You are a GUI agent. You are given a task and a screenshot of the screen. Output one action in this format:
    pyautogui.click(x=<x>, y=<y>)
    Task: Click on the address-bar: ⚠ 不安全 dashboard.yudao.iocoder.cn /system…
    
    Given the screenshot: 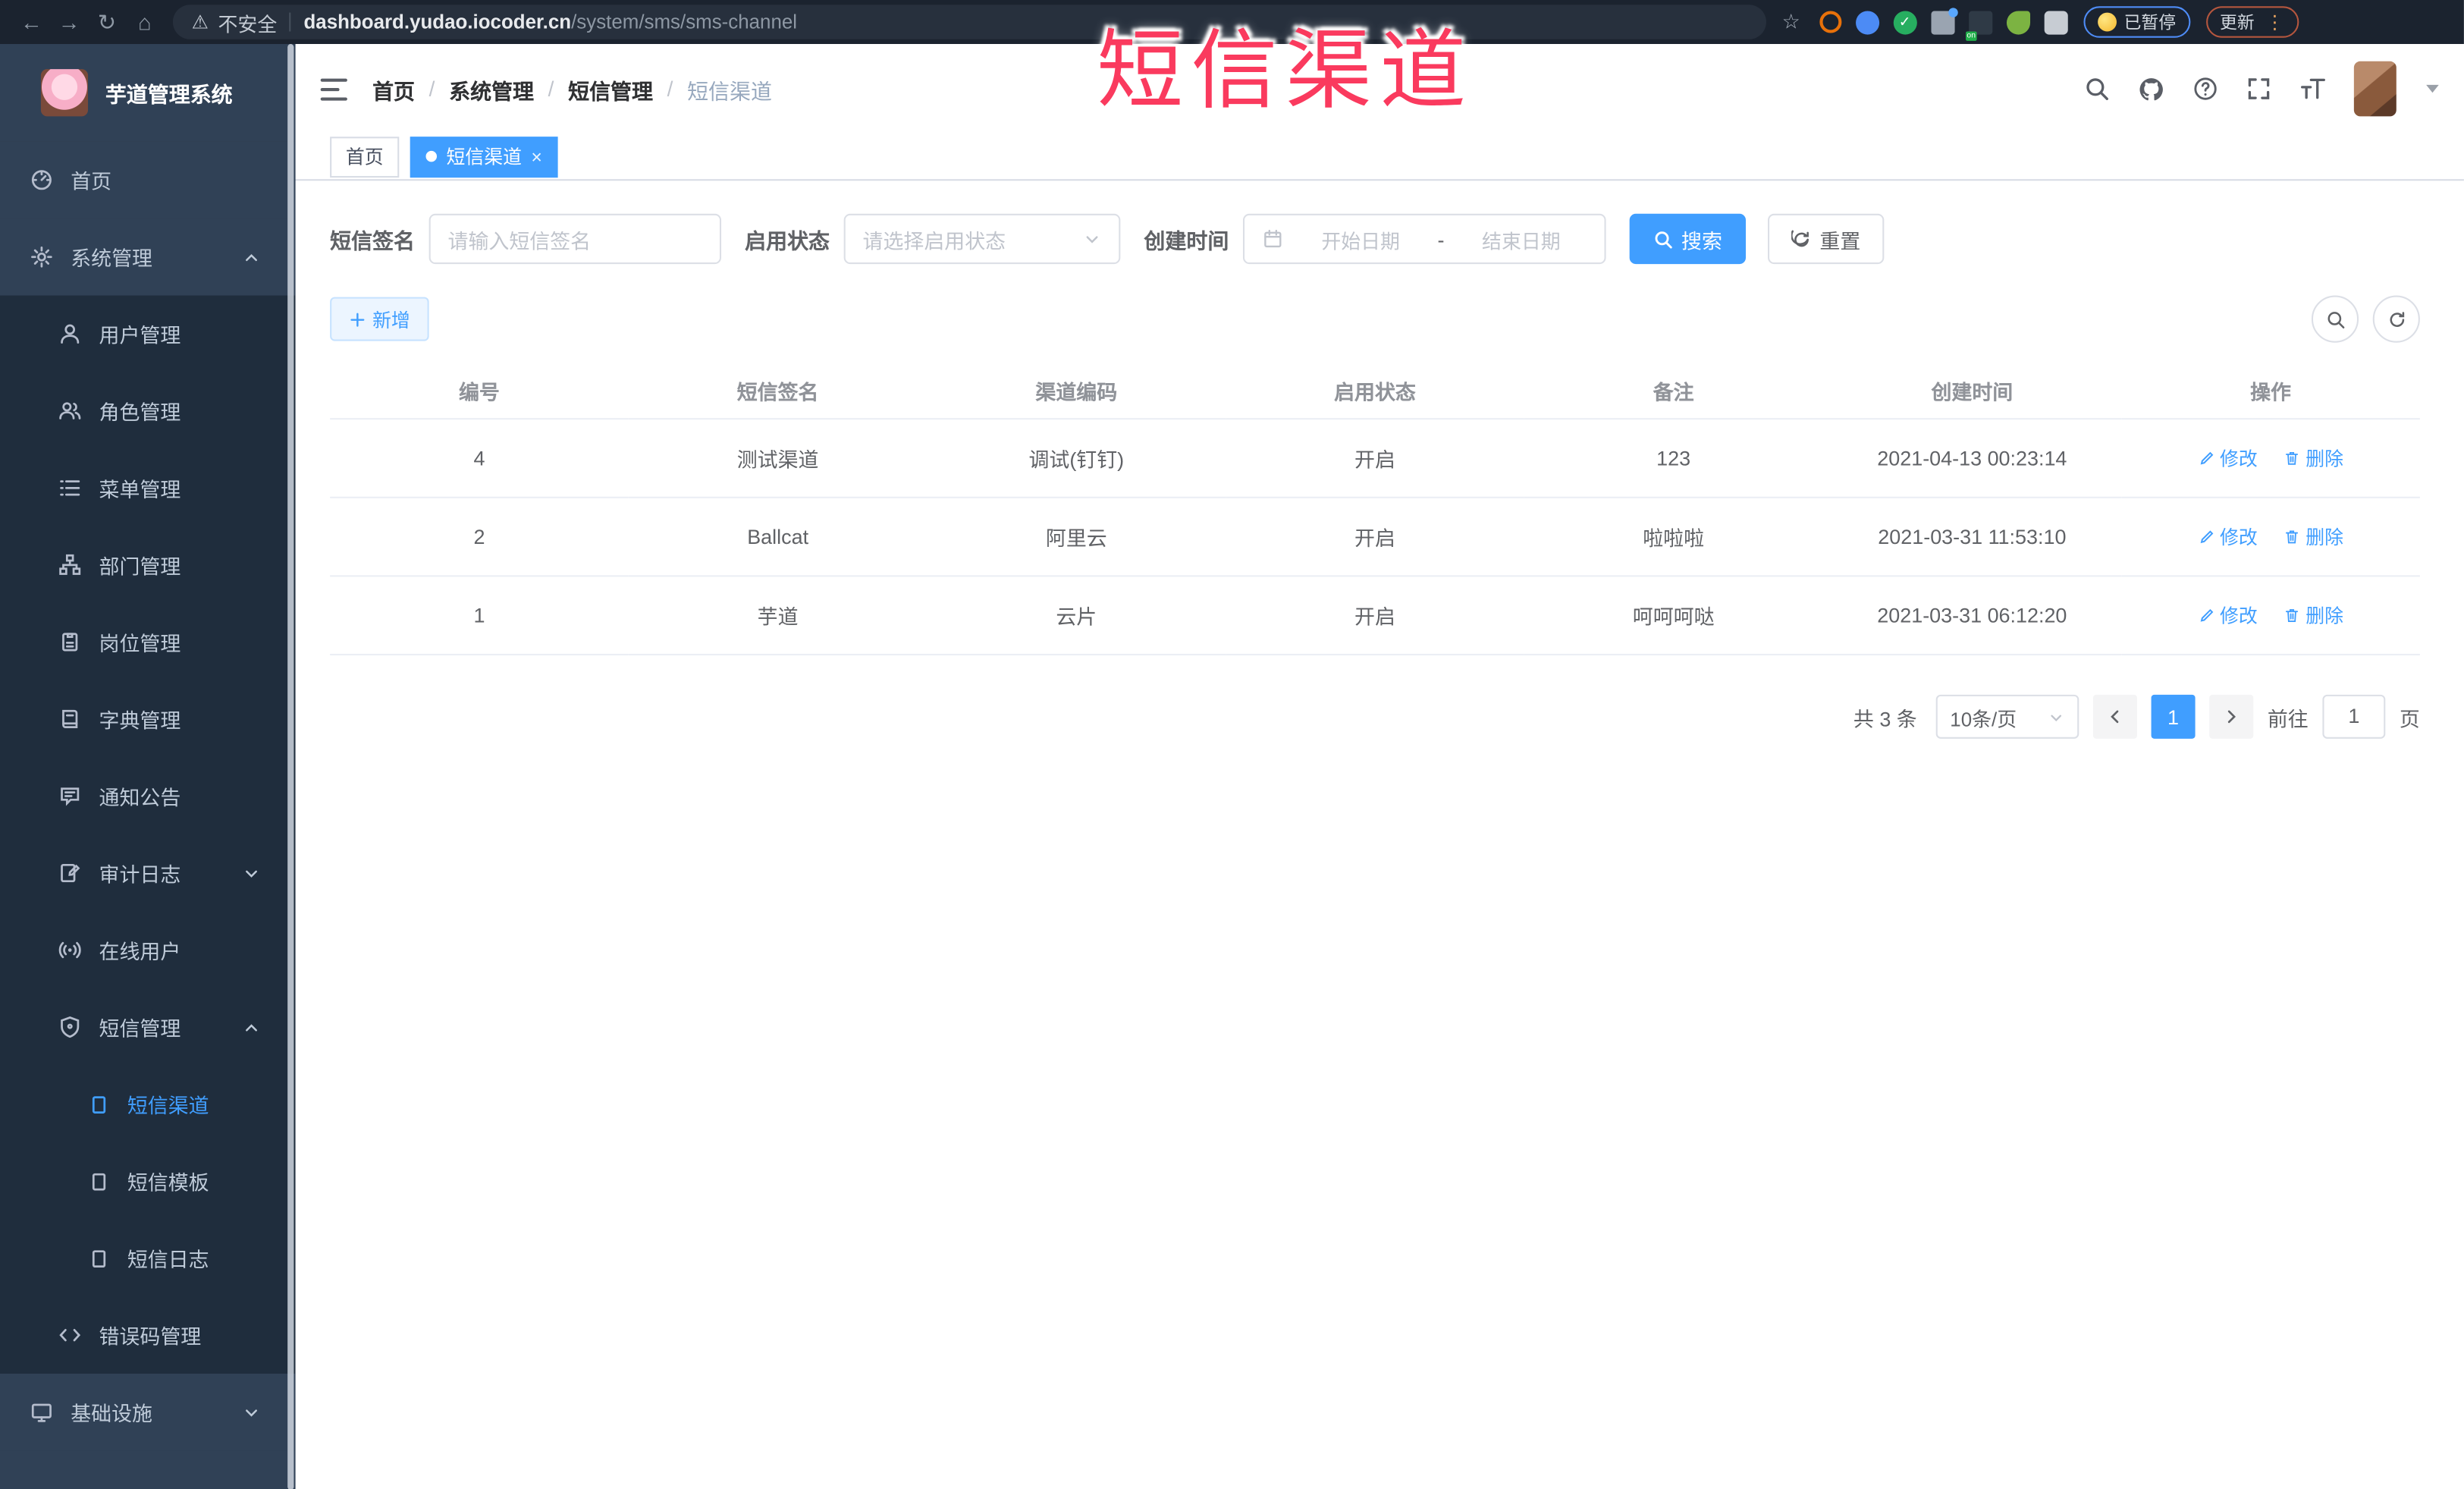 What is the action you would take?
    pyautogui.click(x=969, y=22)
    